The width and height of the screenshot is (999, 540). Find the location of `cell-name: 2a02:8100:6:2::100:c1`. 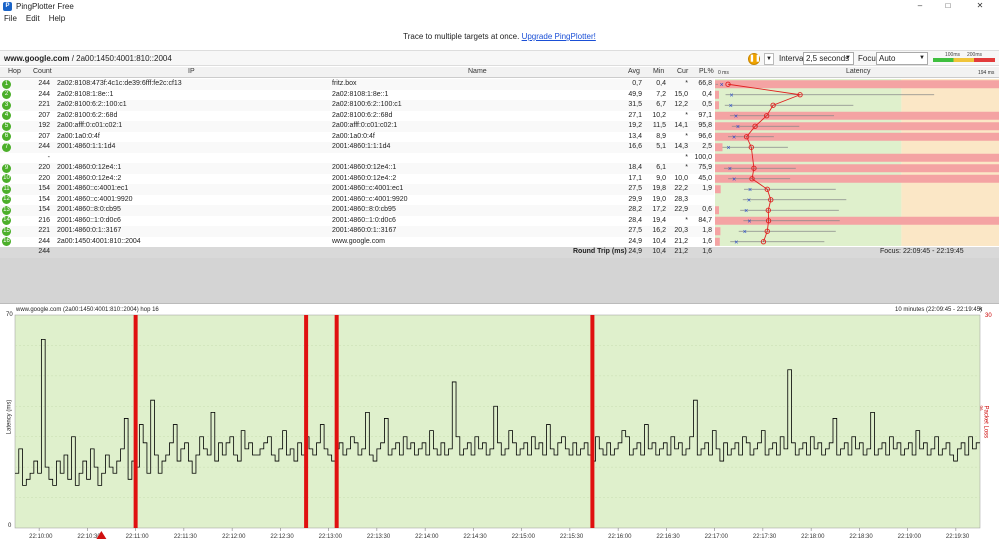

cell-name: 2a02:8100:6:2::100:c1 is located at coordinates (367, 104).